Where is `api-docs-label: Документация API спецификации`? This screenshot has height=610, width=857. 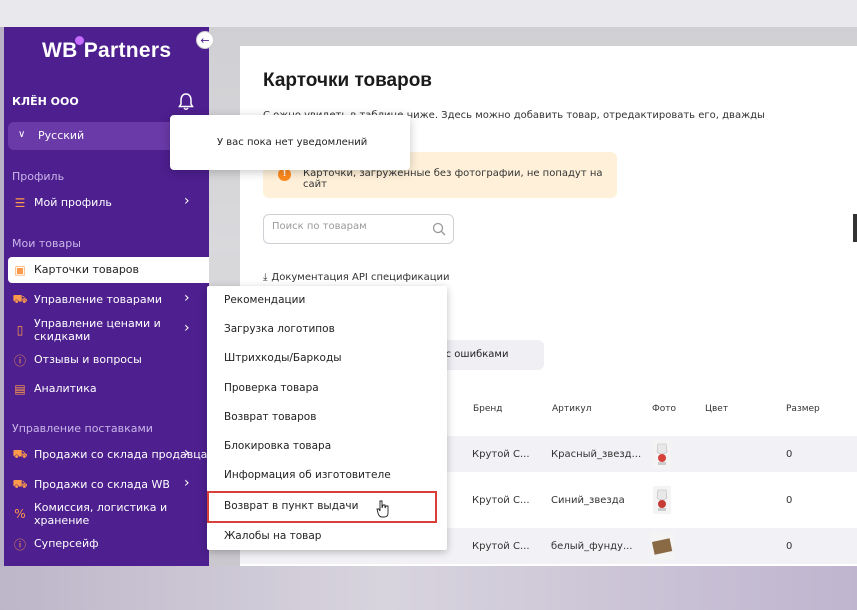 api-docs-label: Документация API спецификации is located at coordinates (360, 277).